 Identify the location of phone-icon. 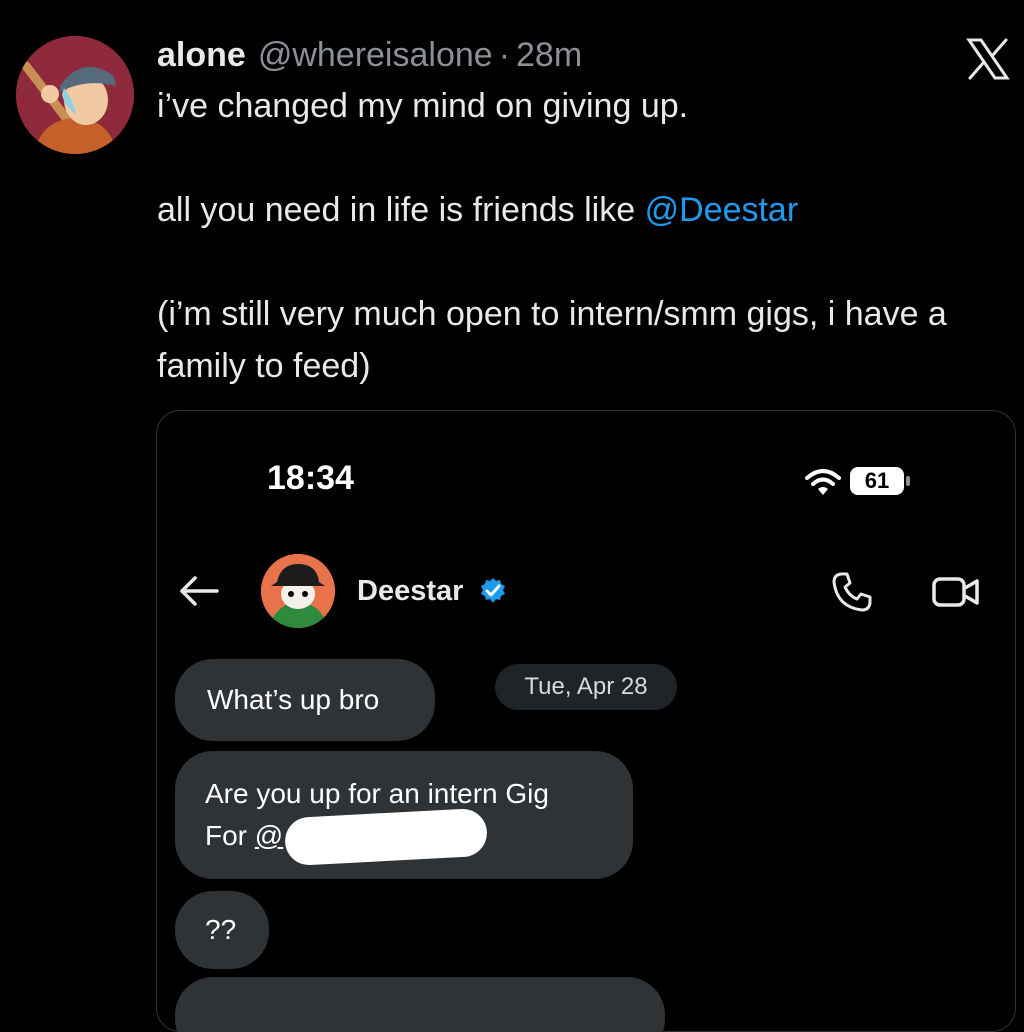
(852, 592).